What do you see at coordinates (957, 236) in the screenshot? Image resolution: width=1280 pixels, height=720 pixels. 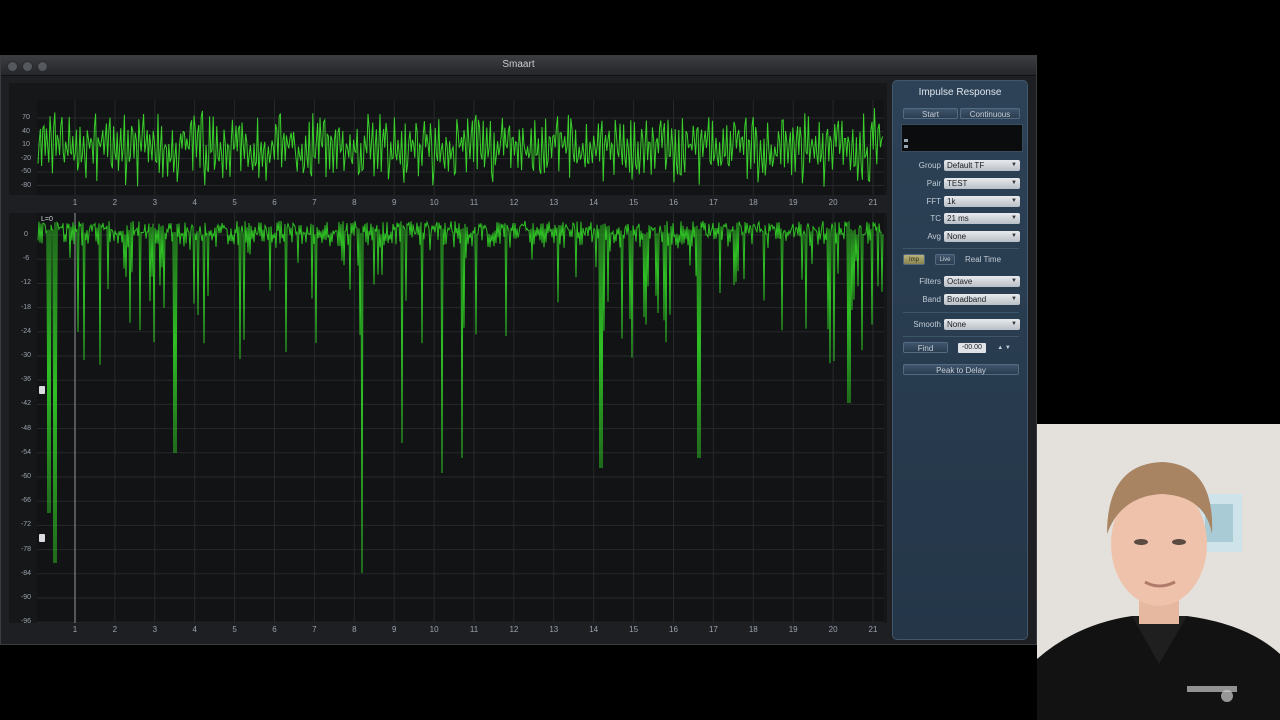 I see `avg-value: None` at bounding box center [957, 236].